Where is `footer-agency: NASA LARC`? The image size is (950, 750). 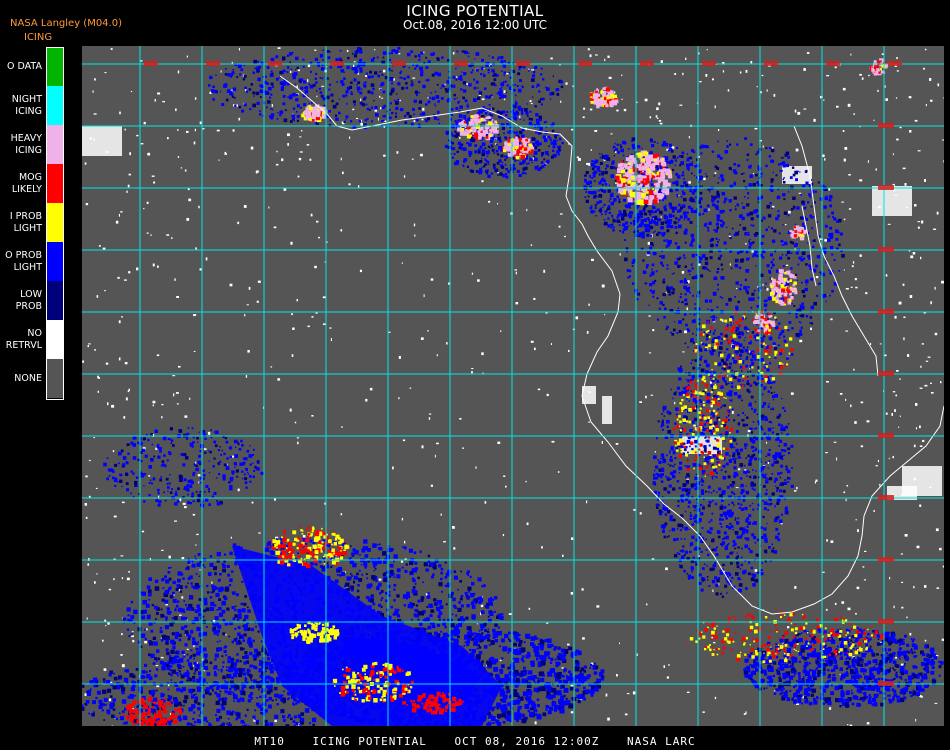 footer-agency: NASA LARC is located at coordinates (661, 741).